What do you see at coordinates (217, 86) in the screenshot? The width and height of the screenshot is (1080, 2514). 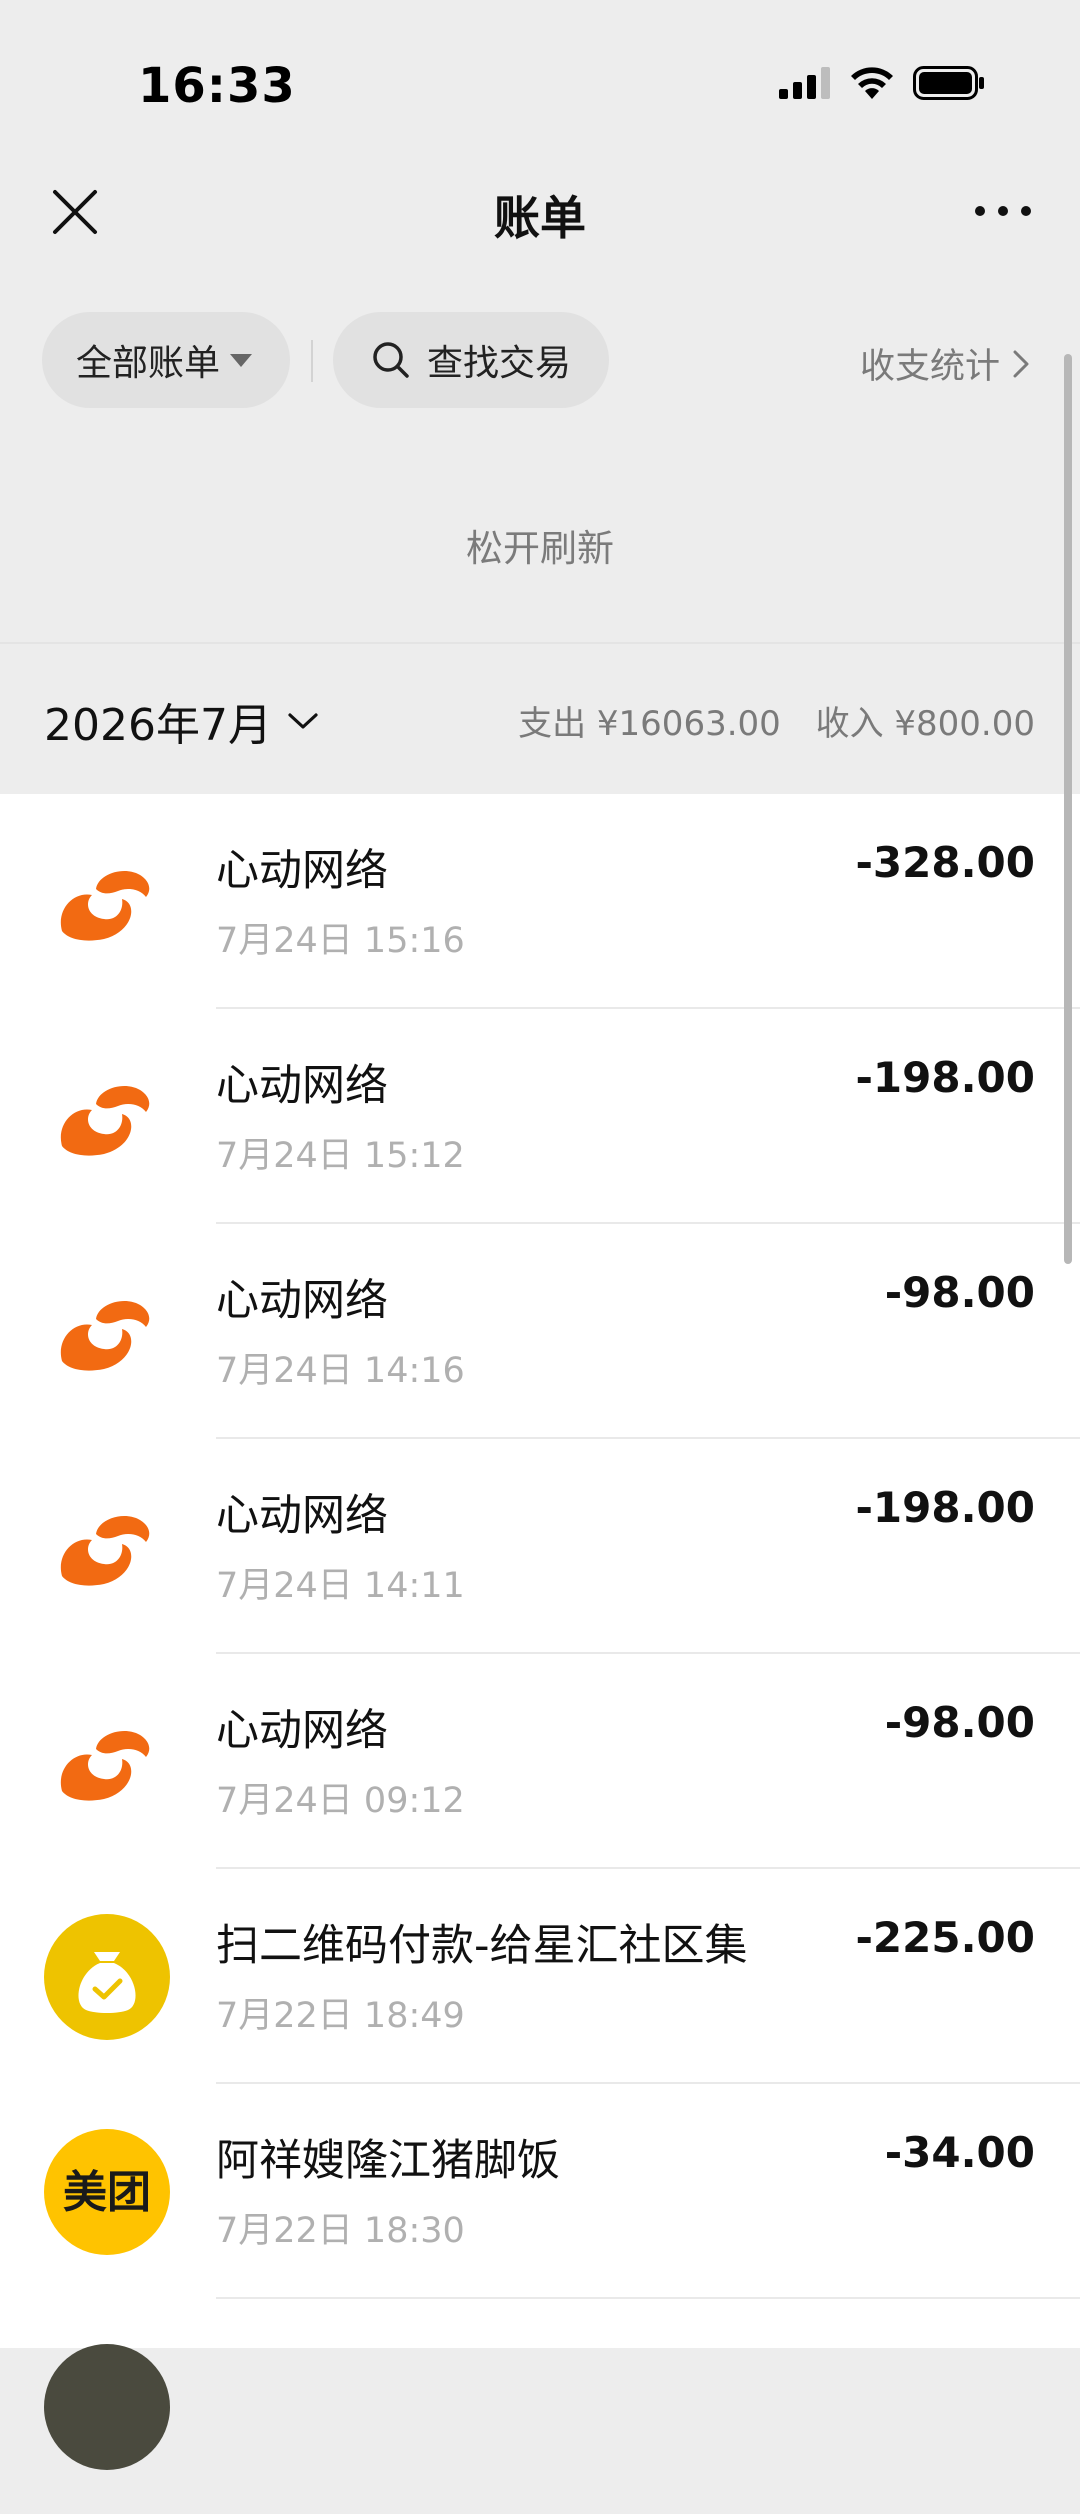 I see `status-time: 16:33` at bounding box center [217, 86].